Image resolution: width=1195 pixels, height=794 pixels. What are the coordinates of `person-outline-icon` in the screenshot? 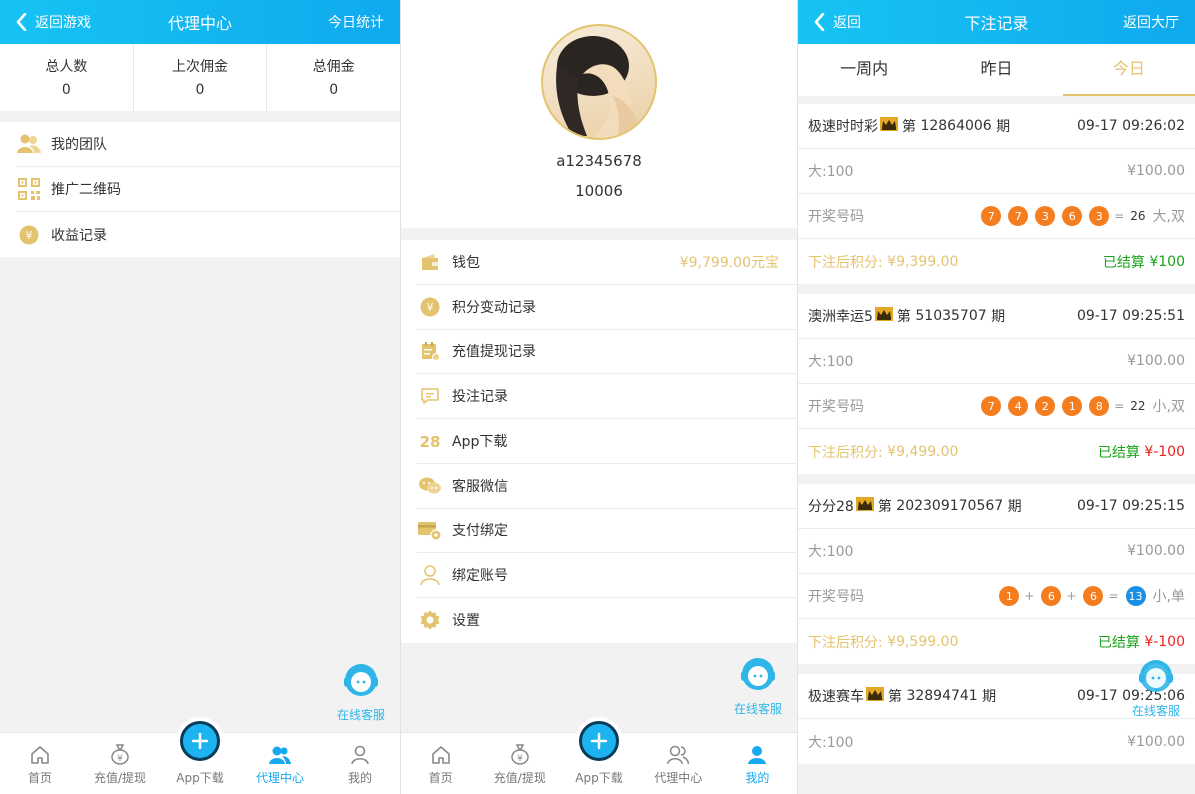 It's located at (430, 575).